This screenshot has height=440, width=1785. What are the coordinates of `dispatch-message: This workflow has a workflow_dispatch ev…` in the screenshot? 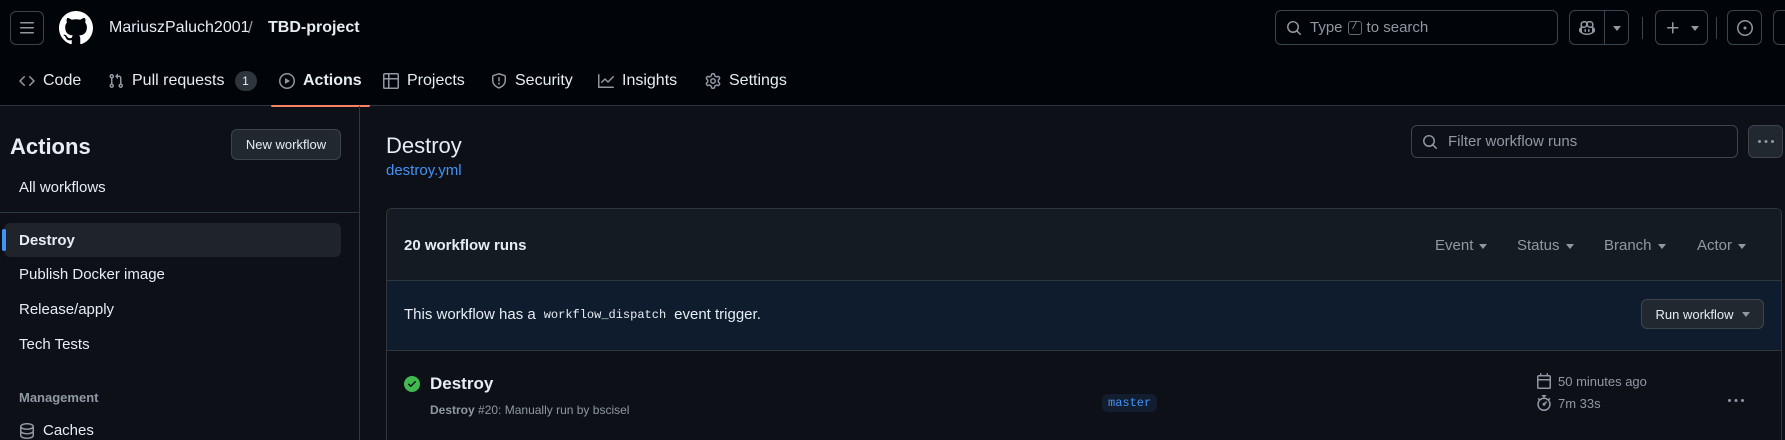 It's located at (582, 314).